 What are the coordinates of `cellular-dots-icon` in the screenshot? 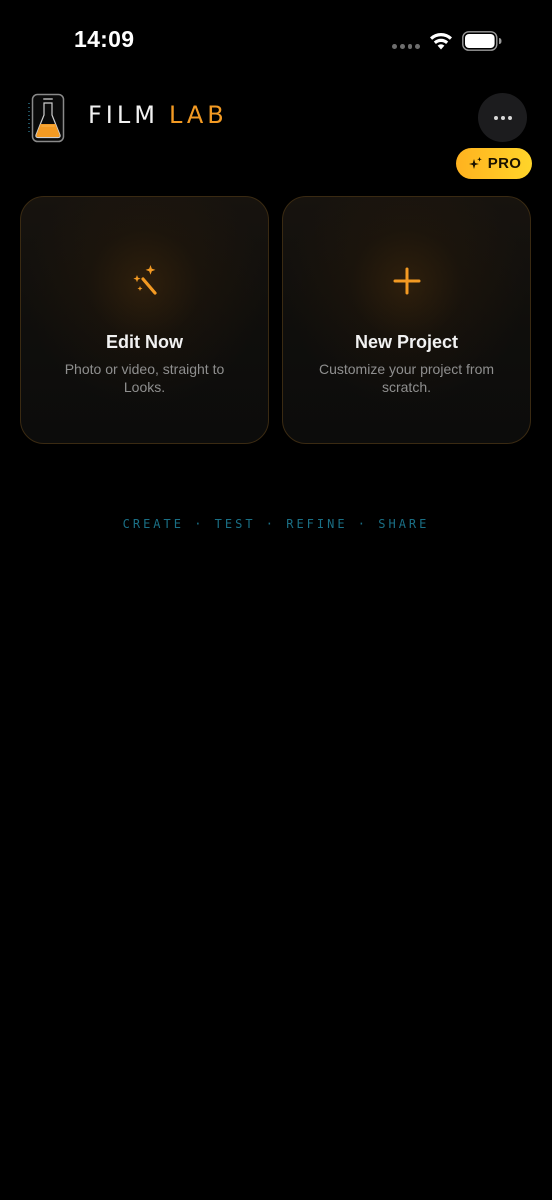 It's located at (406, 47).